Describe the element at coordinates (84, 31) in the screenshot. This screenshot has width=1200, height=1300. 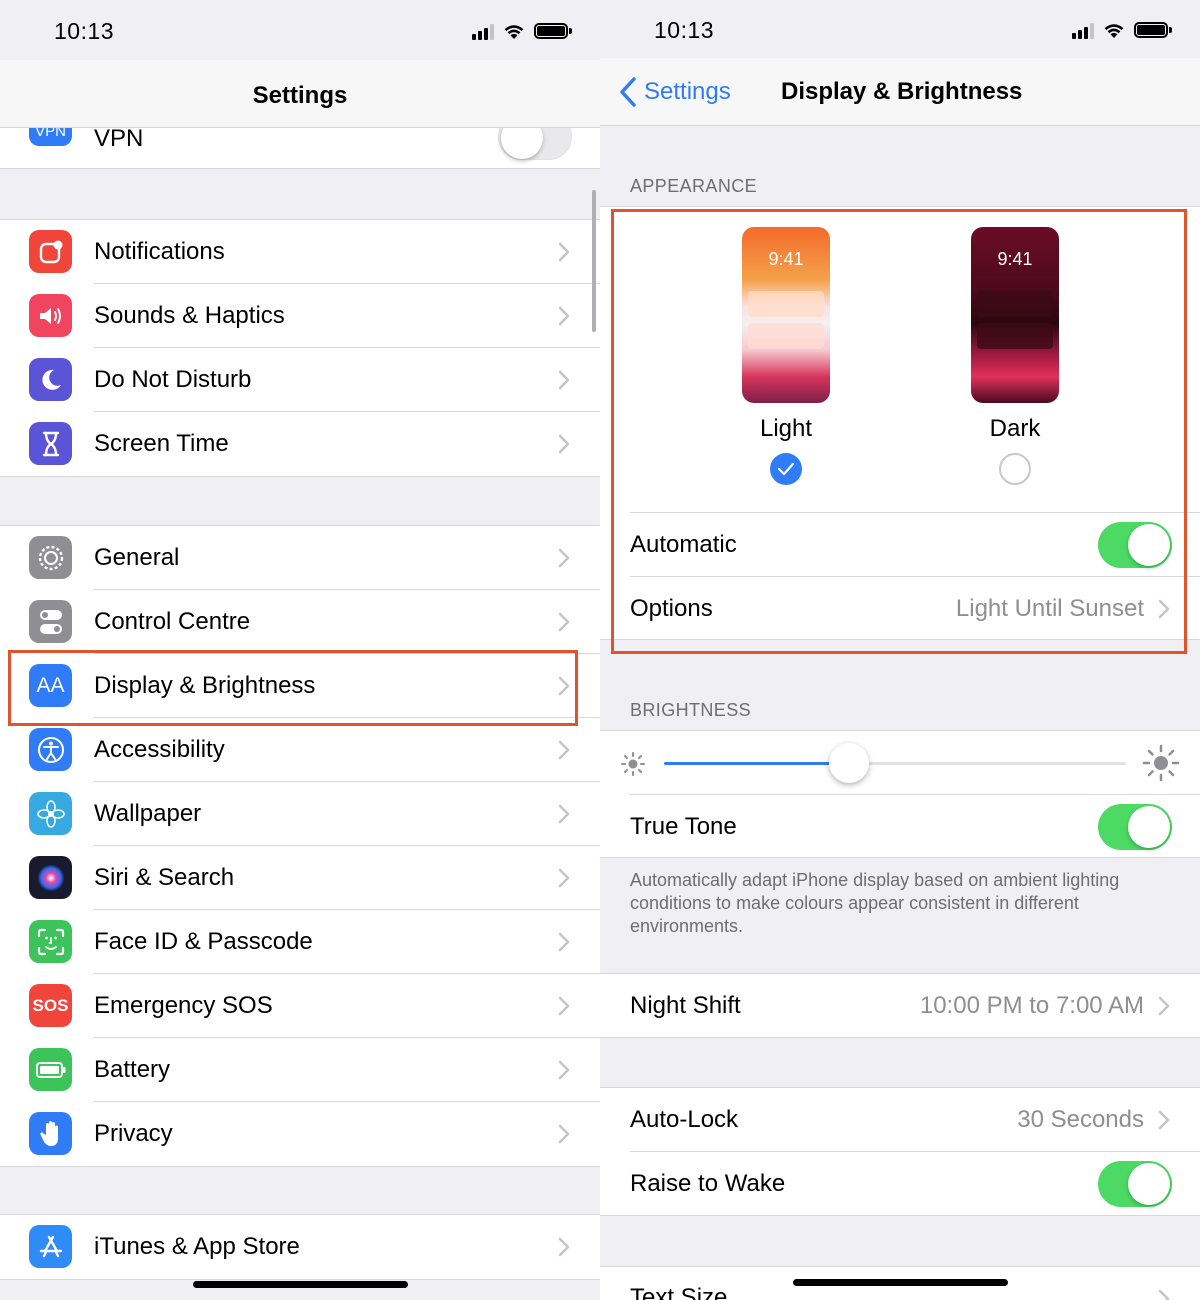
I see `status-time: 10:13` at that location.